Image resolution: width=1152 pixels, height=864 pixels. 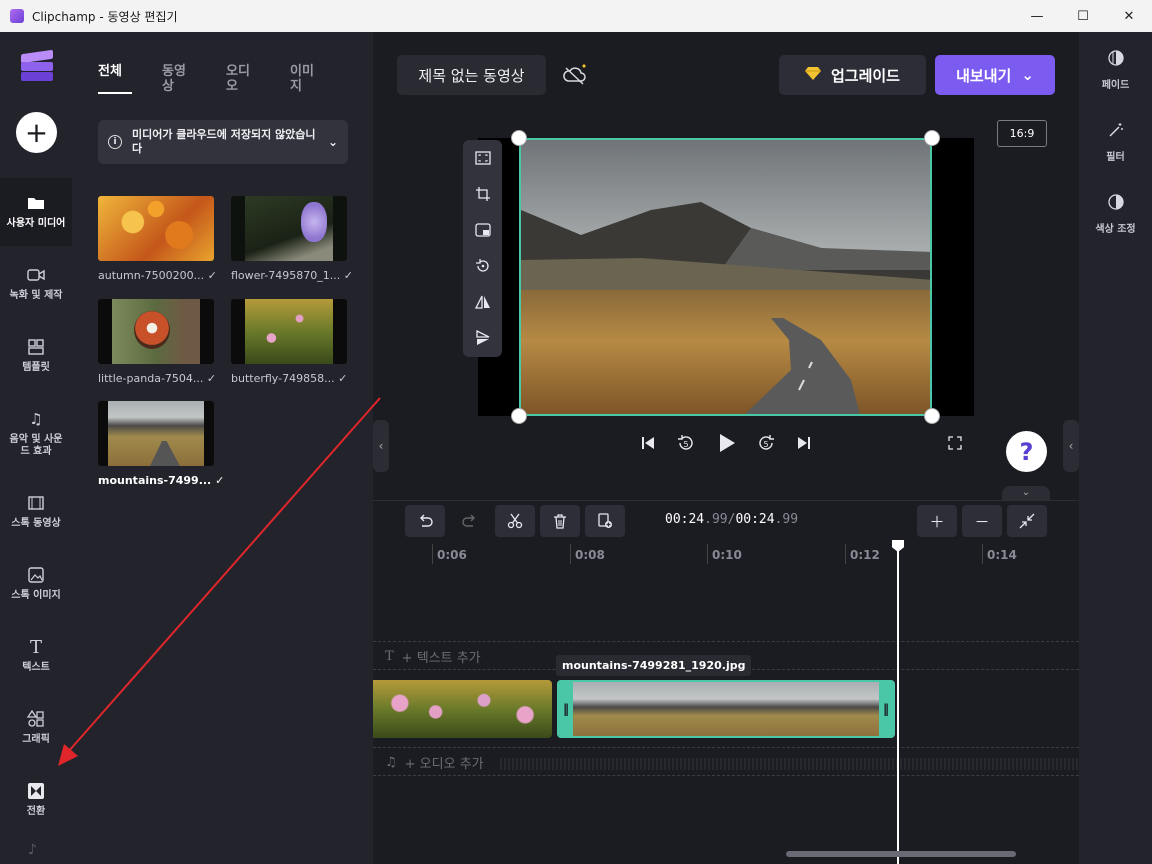 I want to click on contrast-icon, so click(x=1115, y=204).